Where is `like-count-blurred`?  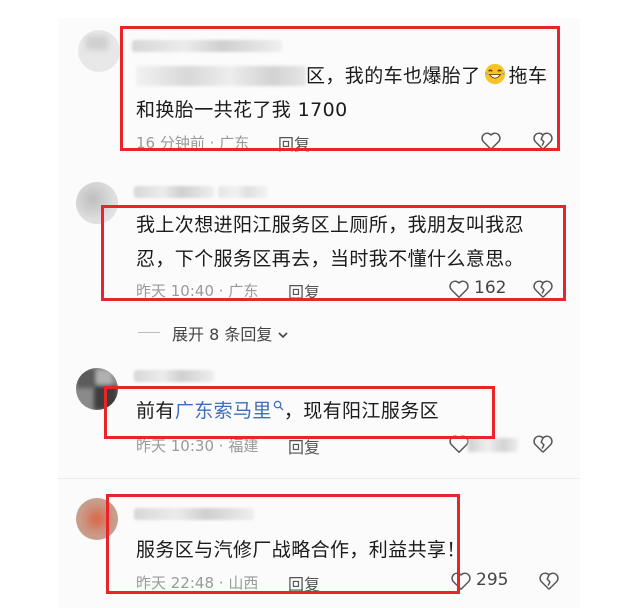
like-count-blurred is located at coordinates (493, 445).